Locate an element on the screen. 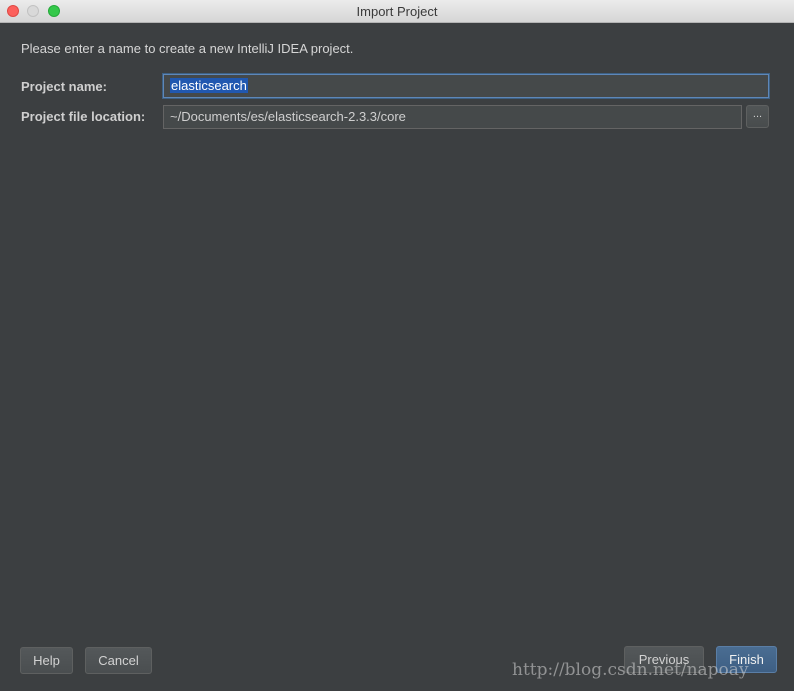 The height and width of the screenshot is (691, 794). cancel-button: Cancel is located at coordinates (118, 660).